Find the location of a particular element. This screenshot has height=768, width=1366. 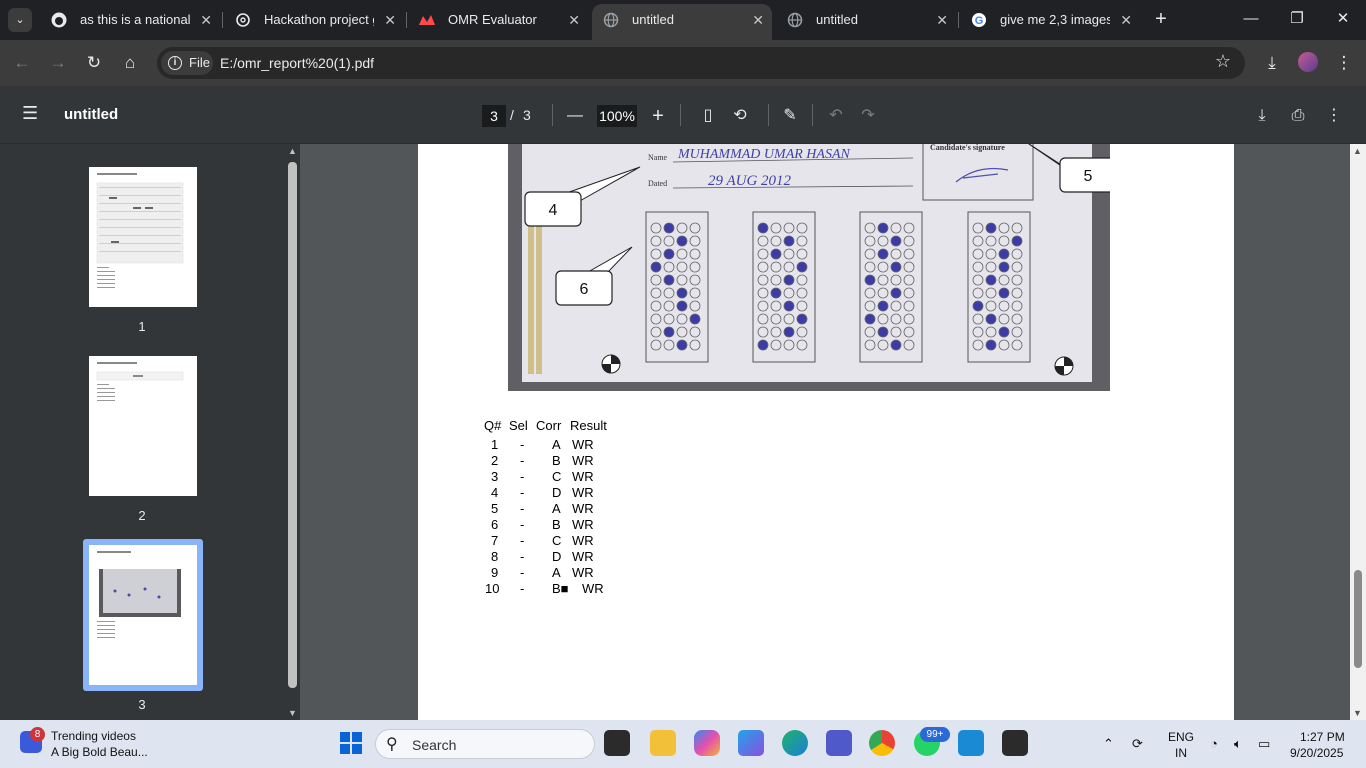

name-label: Name is located at coordinates (658, 157).